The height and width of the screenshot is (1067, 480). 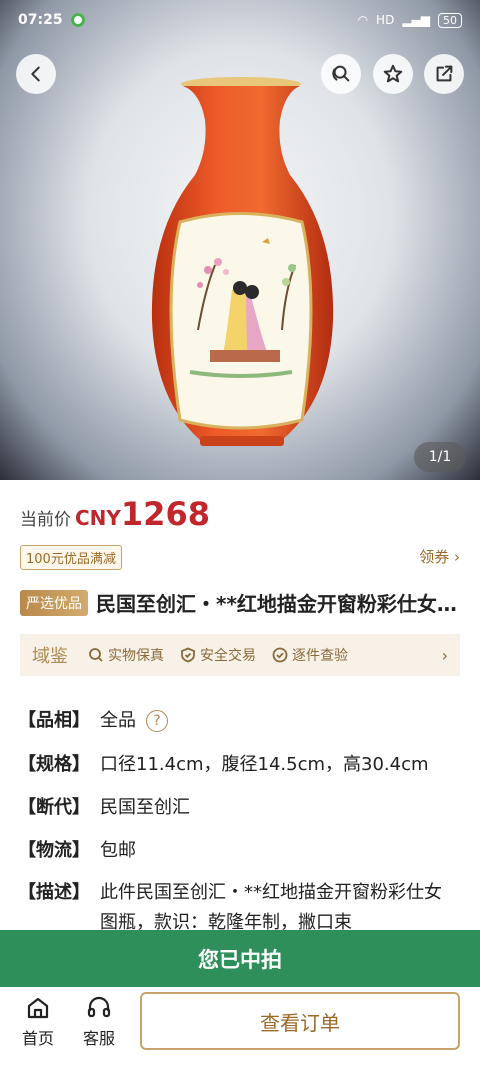 I want to click on signal-icon: ▂▄▆, so click(x=416, y=20).